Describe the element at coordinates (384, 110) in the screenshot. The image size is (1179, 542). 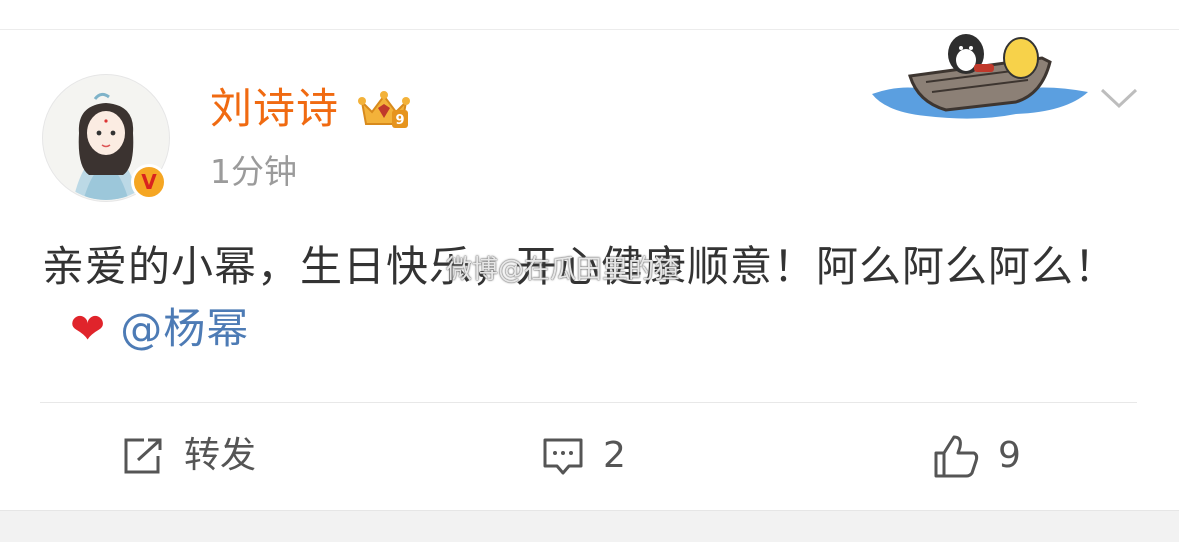
I see `crown-vip-icon: 9` at that location.